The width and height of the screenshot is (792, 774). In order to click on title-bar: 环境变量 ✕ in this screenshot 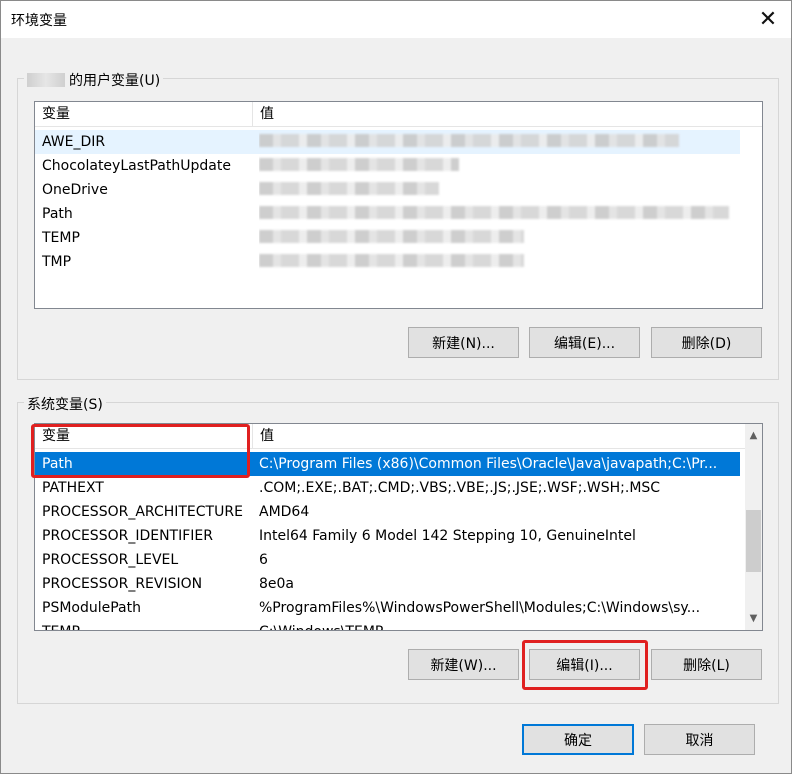, I will do `click(396, 19)`.